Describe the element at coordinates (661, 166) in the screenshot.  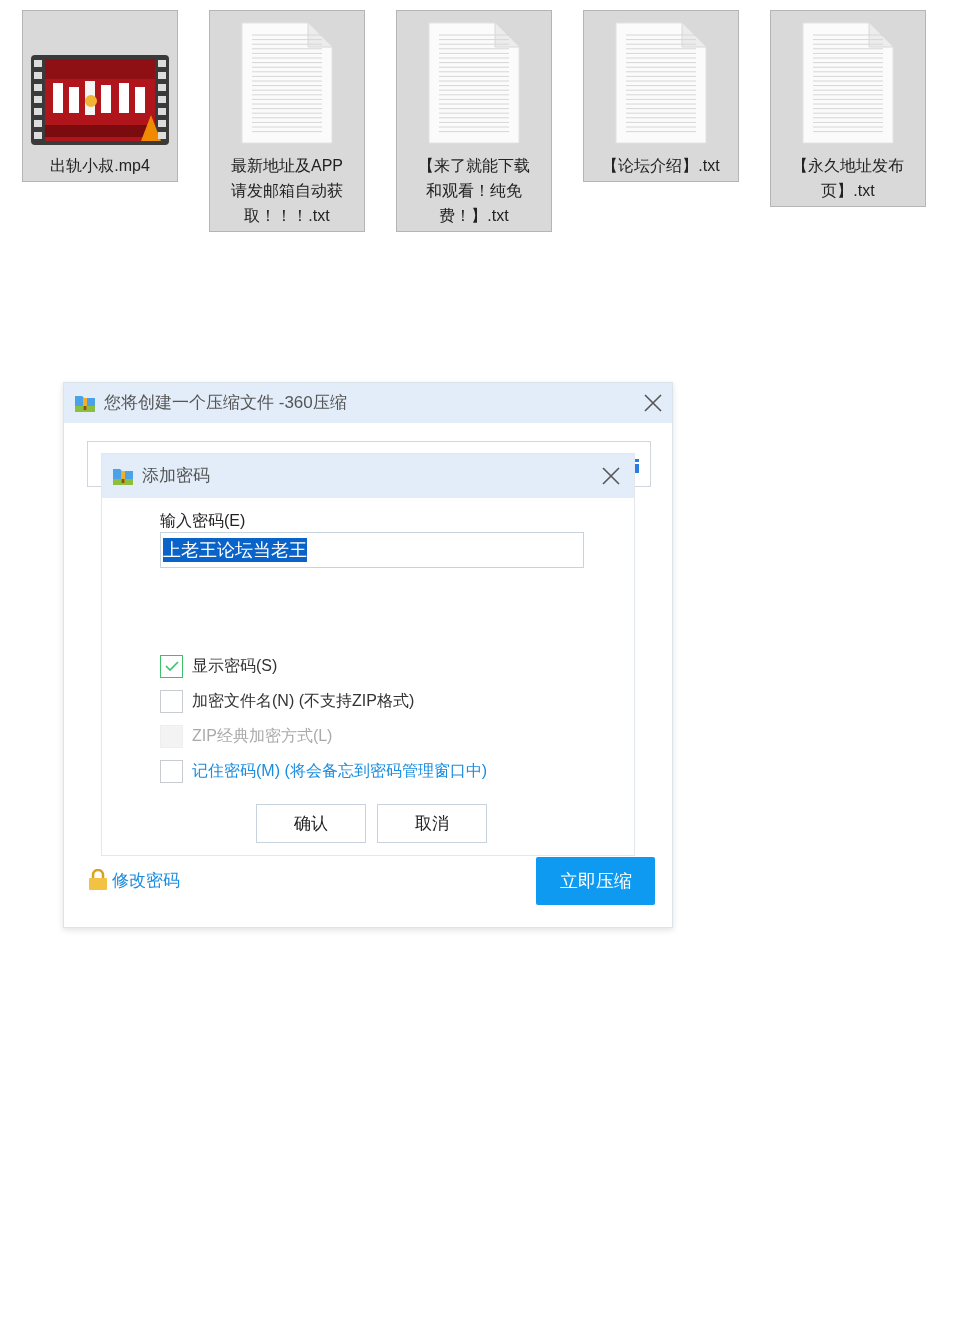
I see `file-name: 【论坛介绍】.txt` at that location.